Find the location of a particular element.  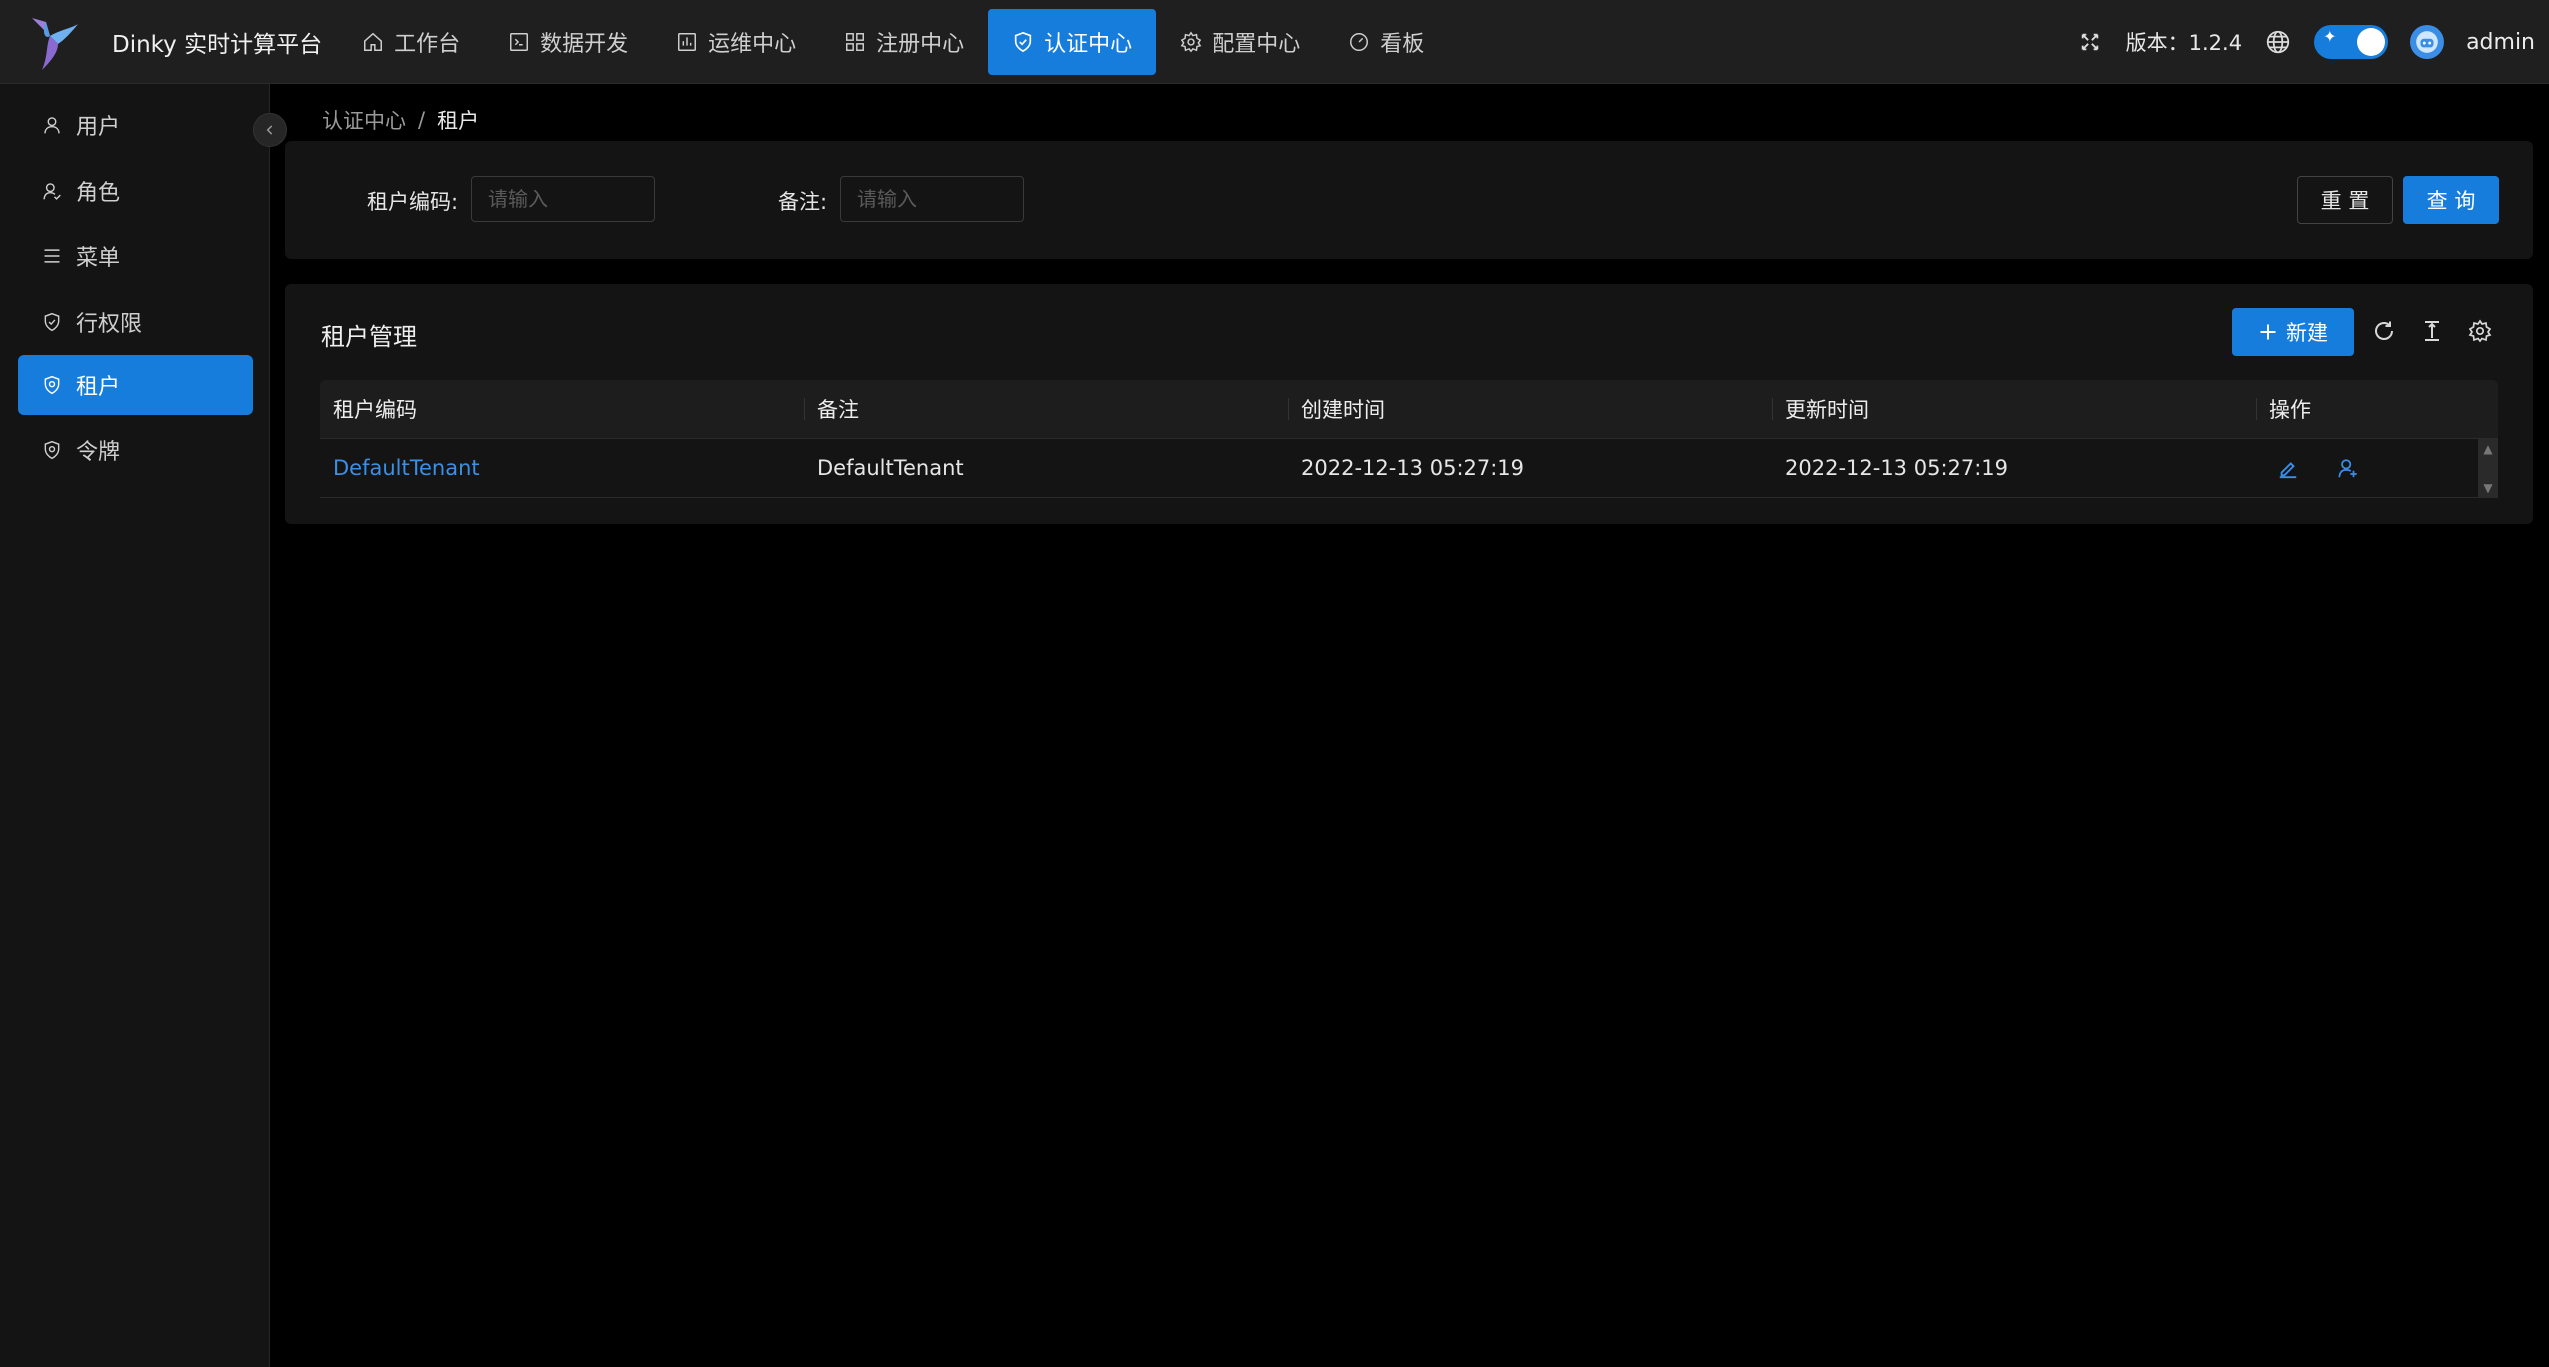

version-label: 版本：1.2.4 is located at coordinates (2184, 43).